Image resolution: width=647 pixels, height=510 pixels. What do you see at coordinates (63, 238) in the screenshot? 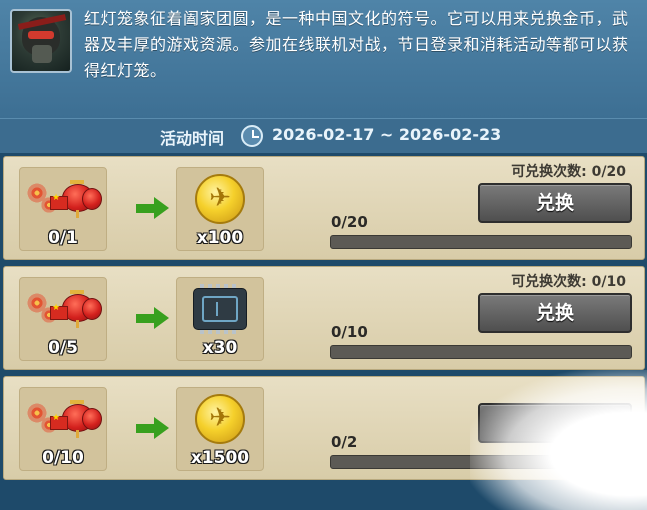
I see `cost-count: 0/1` at bounding box center [63, 238].